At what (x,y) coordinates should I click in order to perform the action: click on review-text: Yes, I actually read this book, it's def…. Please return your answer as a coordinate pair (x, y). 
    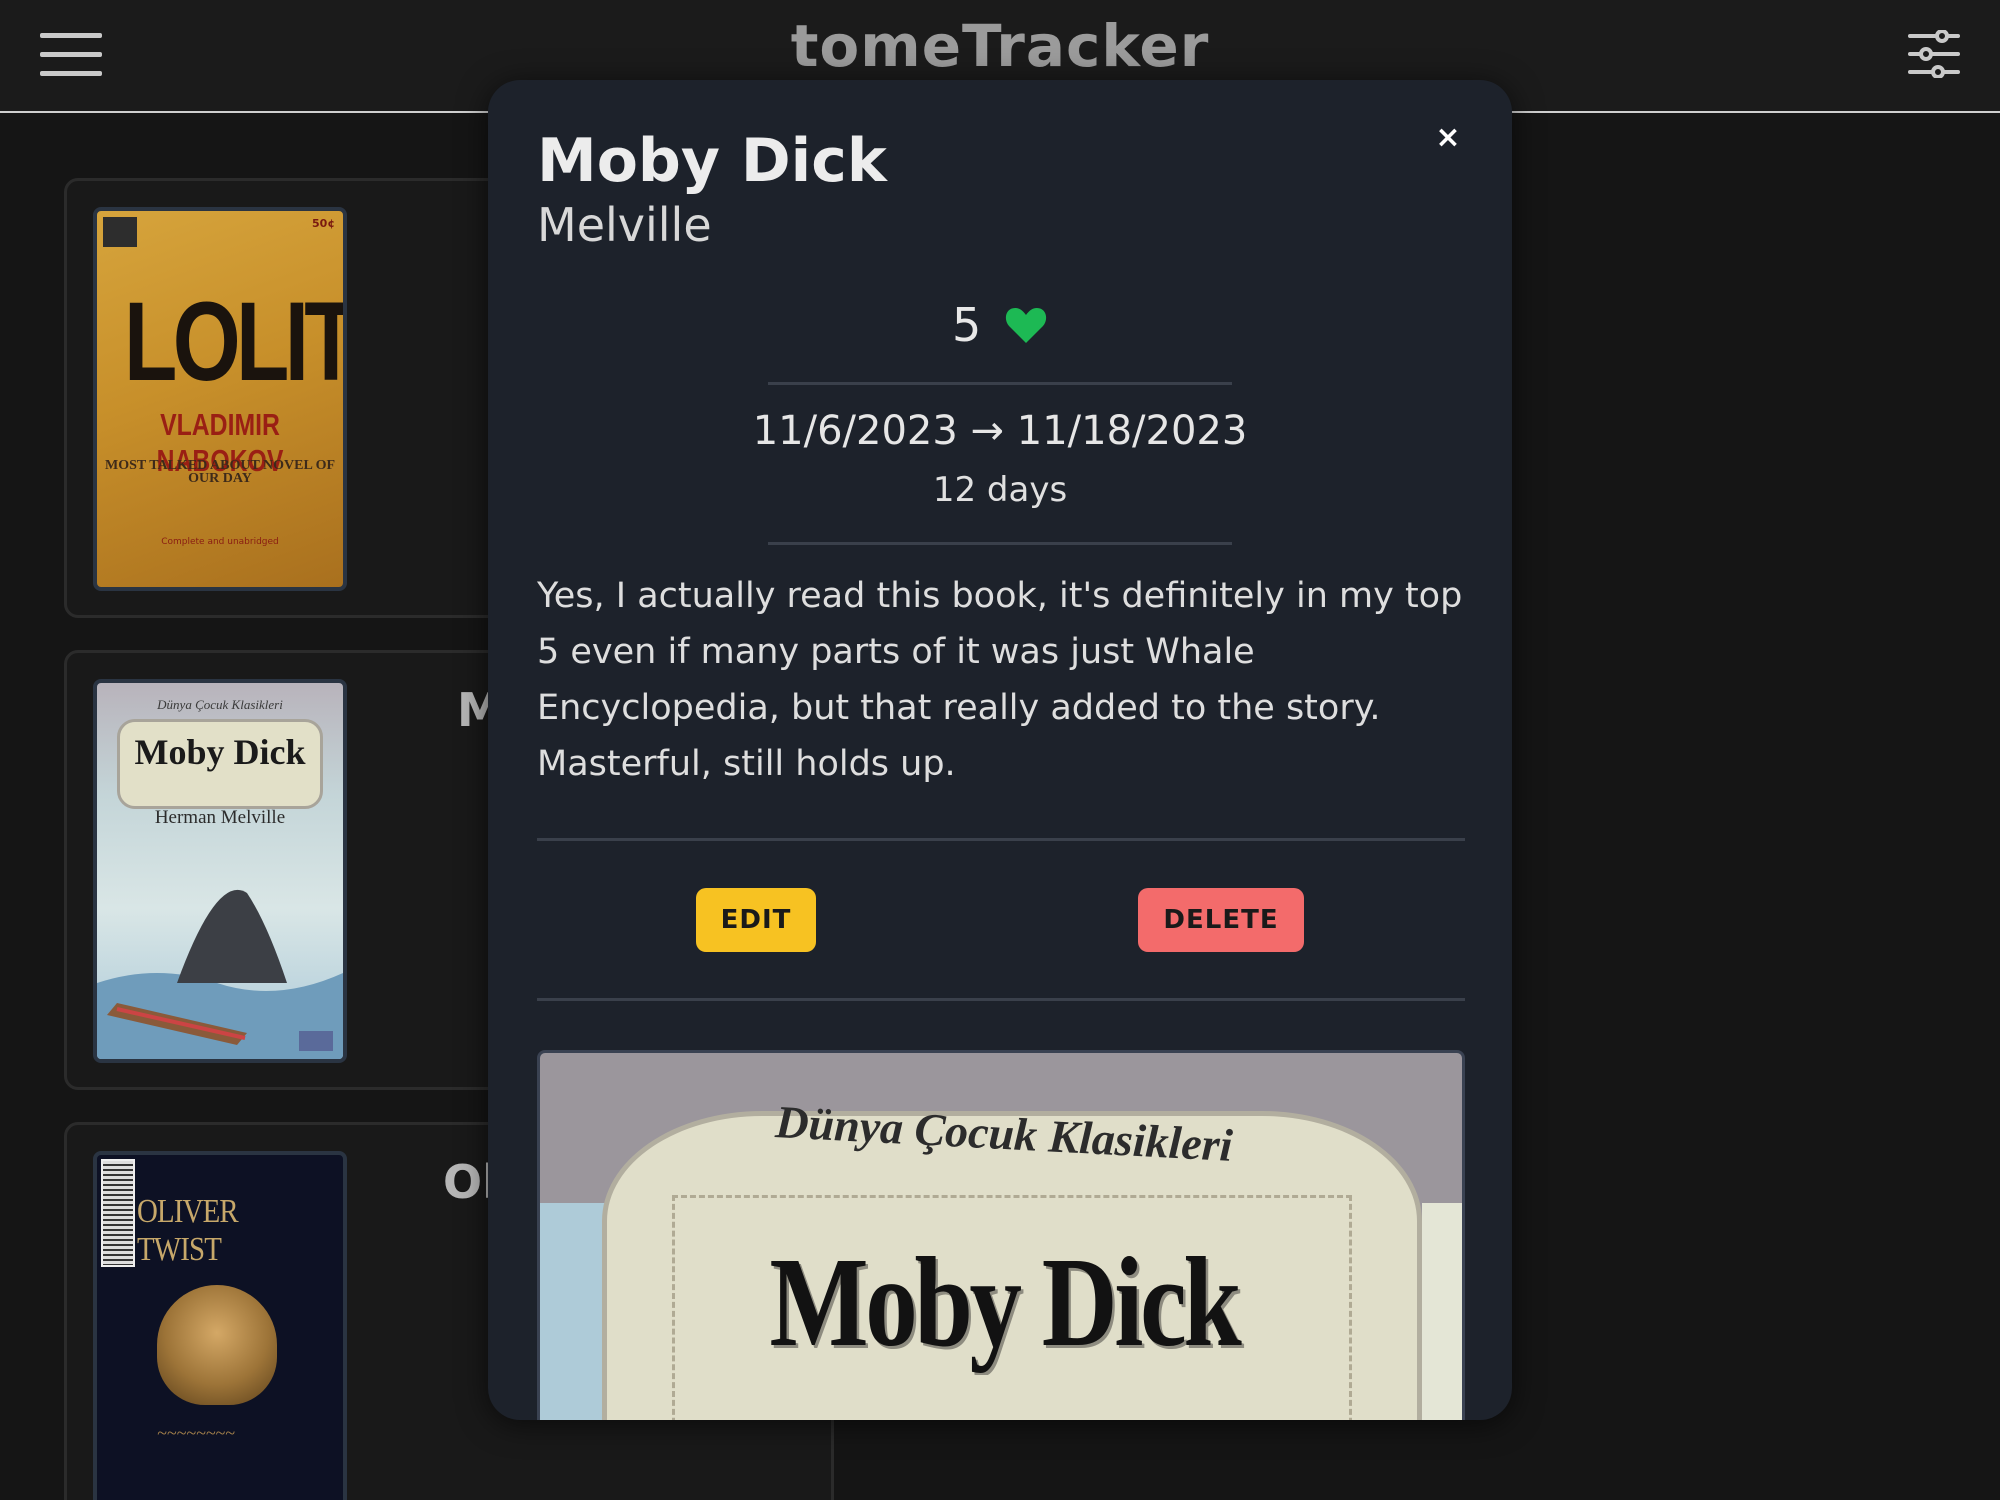
    Looking at the image, I should click on (1000, 680).